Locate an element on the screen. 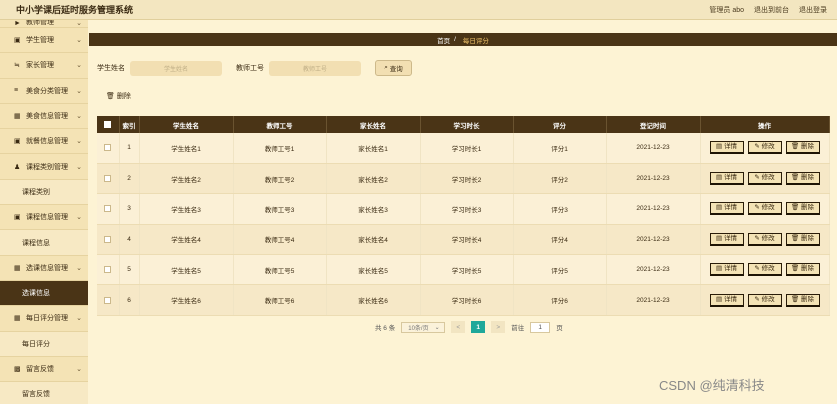 The width and height of the screenshot is (837, 404). sidebar-item-3: ≡ 美食分类管理 ⌄ is located at coordinates (44, 91).